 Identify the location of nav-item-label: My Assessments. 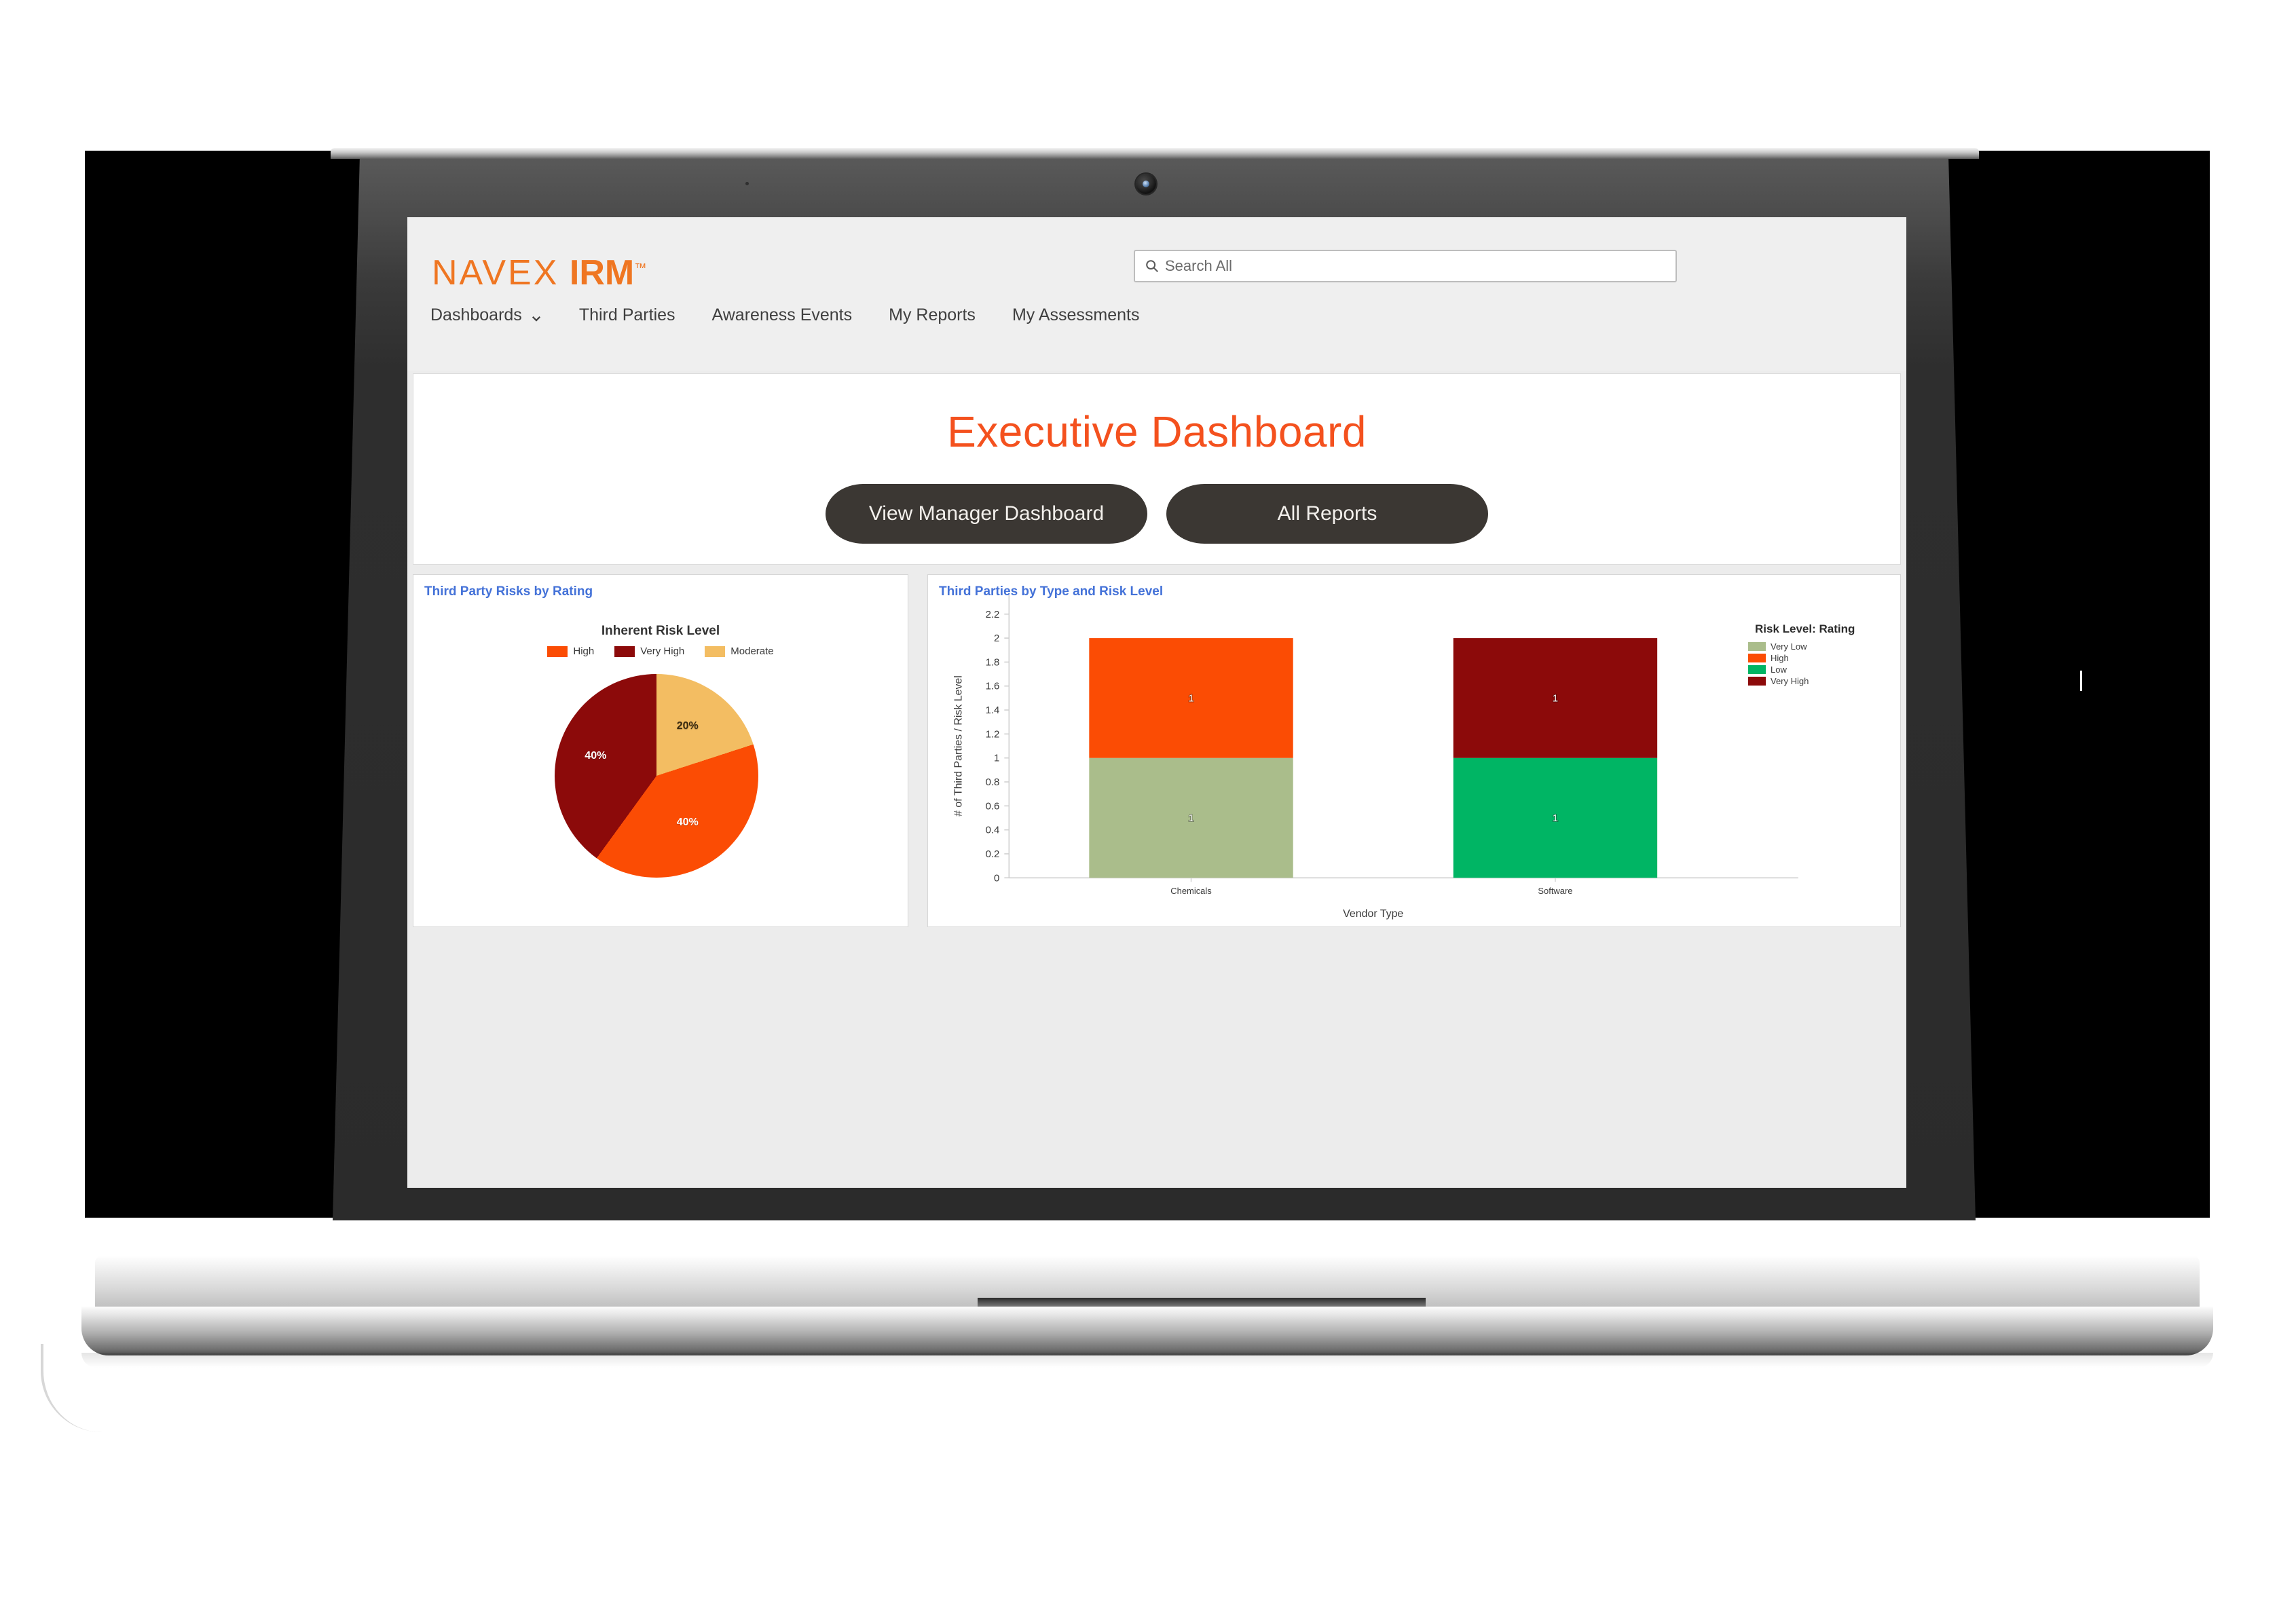
(1076, 314).